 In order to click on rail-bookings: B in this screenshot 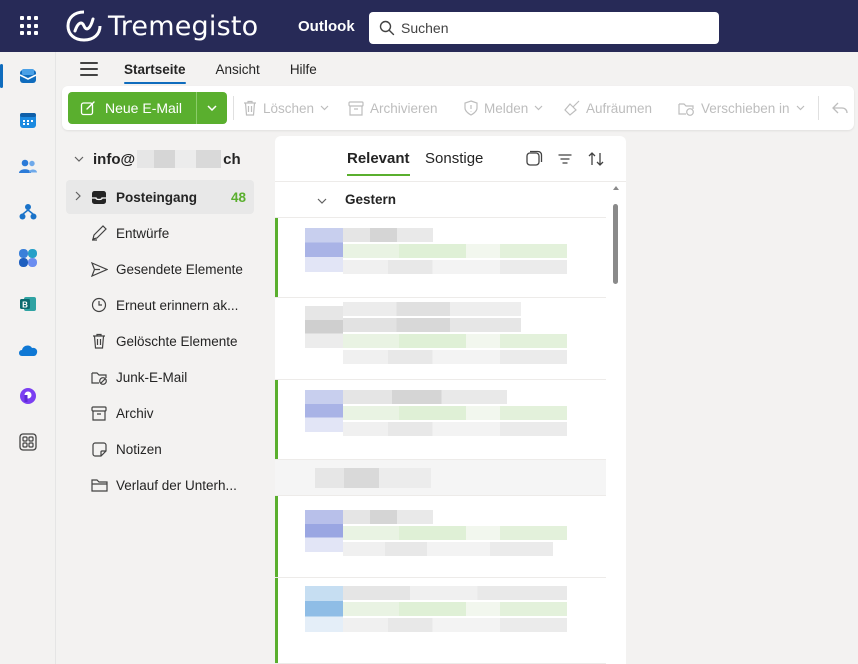, I will do `click(28, 304)`.